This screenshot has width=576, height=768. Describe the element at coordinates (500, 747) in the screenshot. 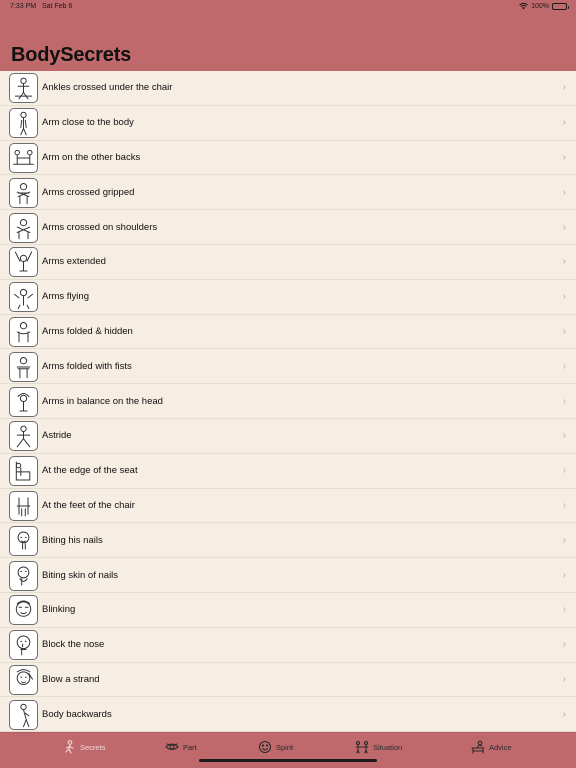

I see `tab-label: Advice` at that location.